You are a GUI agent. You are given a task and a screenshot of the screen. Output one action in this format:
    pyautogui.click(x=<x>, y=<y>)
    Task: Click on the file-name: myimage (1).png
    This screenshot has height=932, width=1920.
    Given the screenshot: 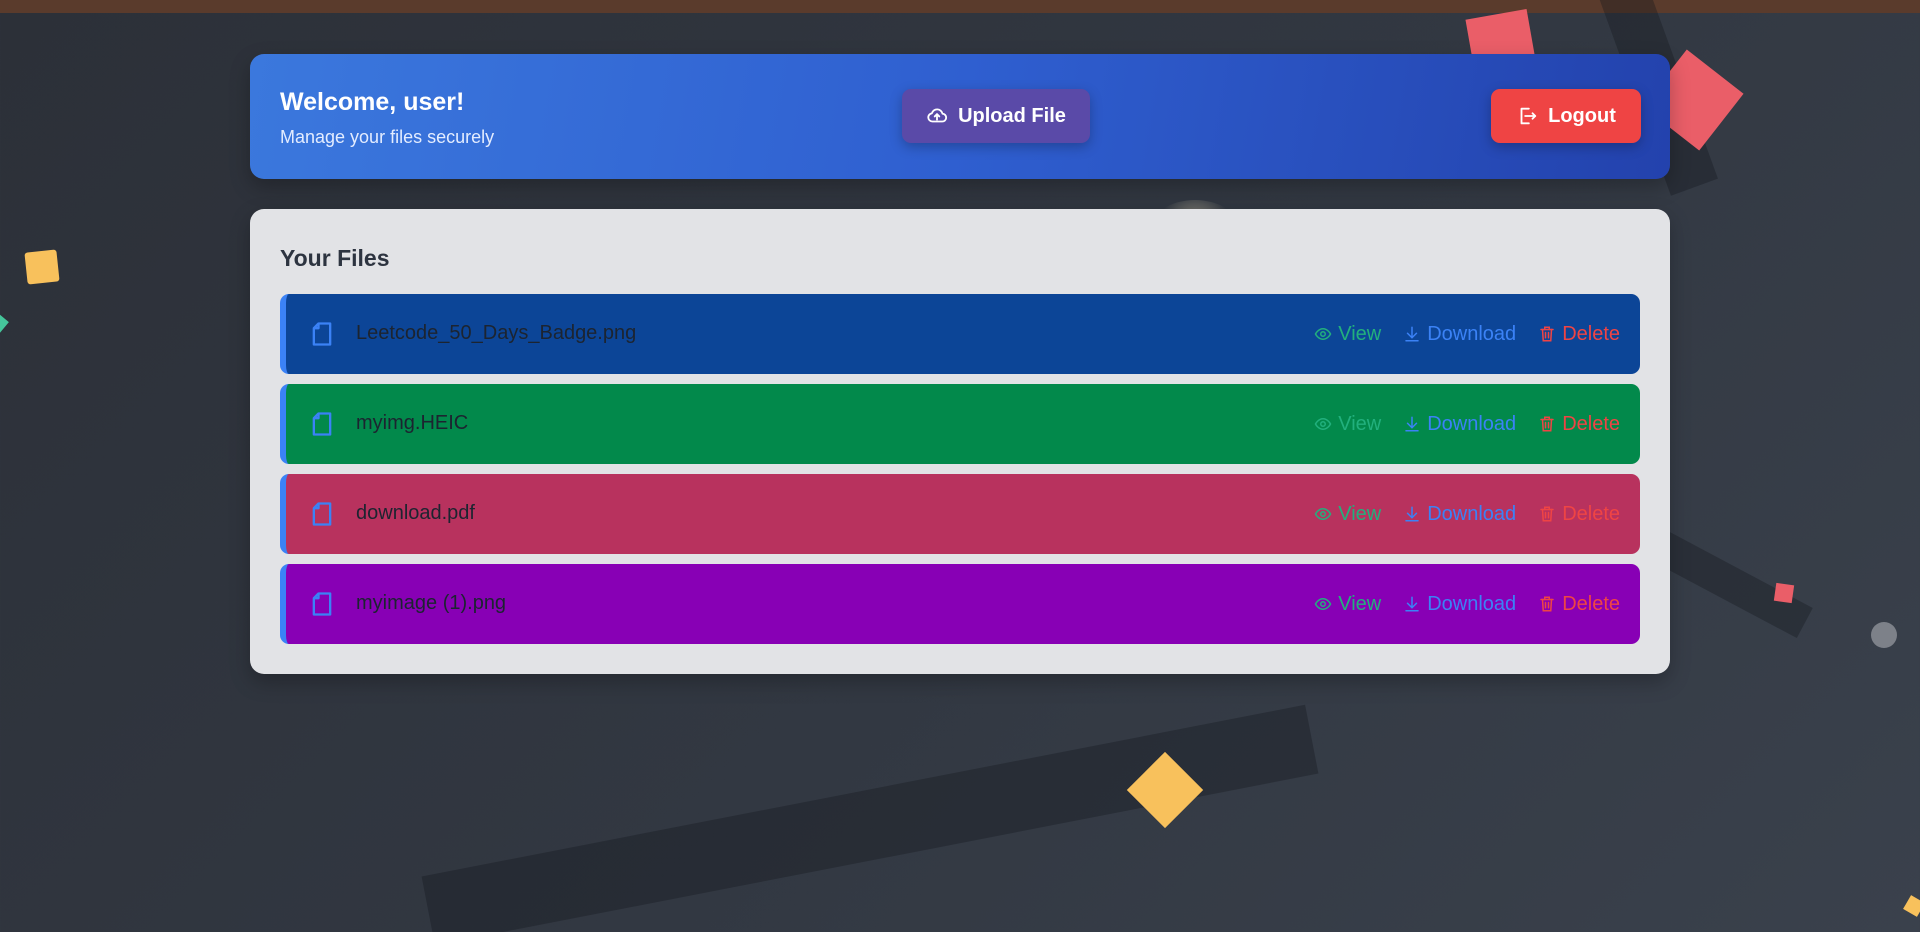 What is the action you would take?
    pyautogui.click(x=431, y=603)
    